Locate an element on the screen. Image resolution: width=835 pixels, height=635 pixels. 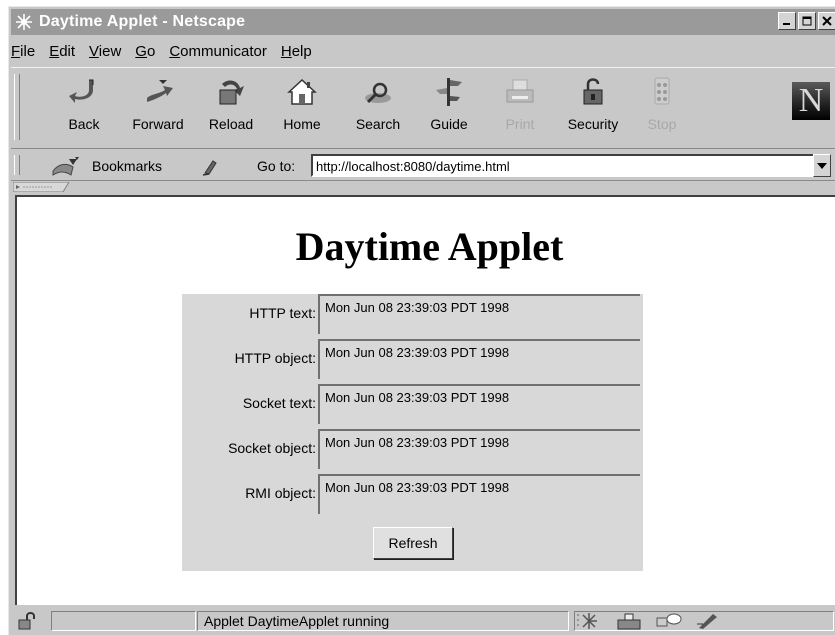
socket-text-label: Socket text: is located at coordinates (279, 403).